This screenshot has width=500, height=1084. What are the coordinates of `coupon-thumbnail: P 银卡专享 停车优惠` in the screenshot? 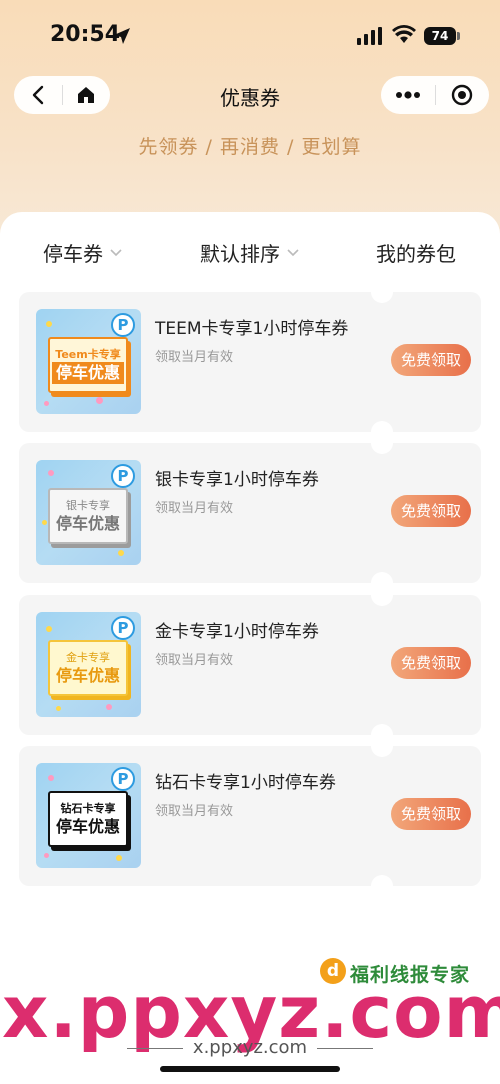 It's located at (88, 512).